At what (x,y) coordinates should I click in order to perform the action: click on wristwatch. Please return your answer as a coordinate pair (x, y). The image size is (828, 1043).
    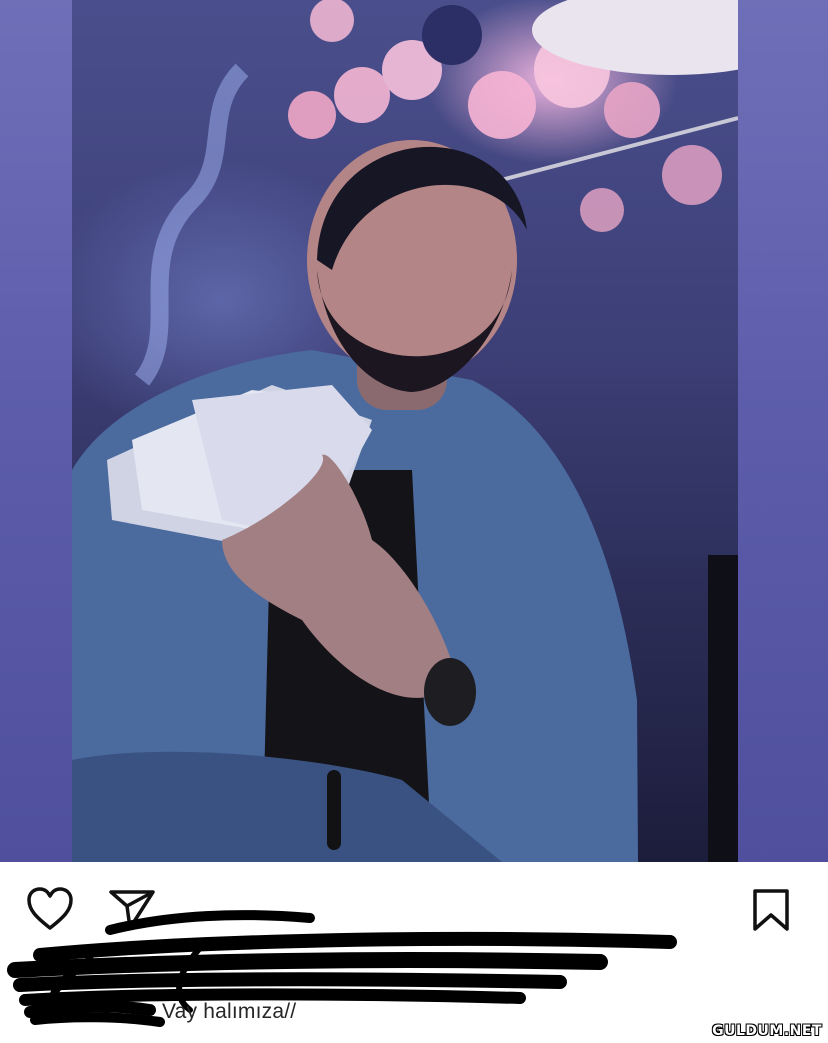
    Looking at the image, I should click on (450, 692).